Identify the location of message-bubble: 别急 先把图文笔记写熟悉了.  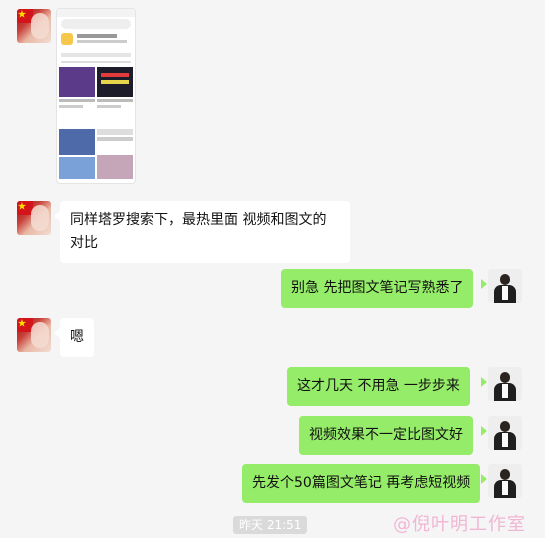
(377, 288).